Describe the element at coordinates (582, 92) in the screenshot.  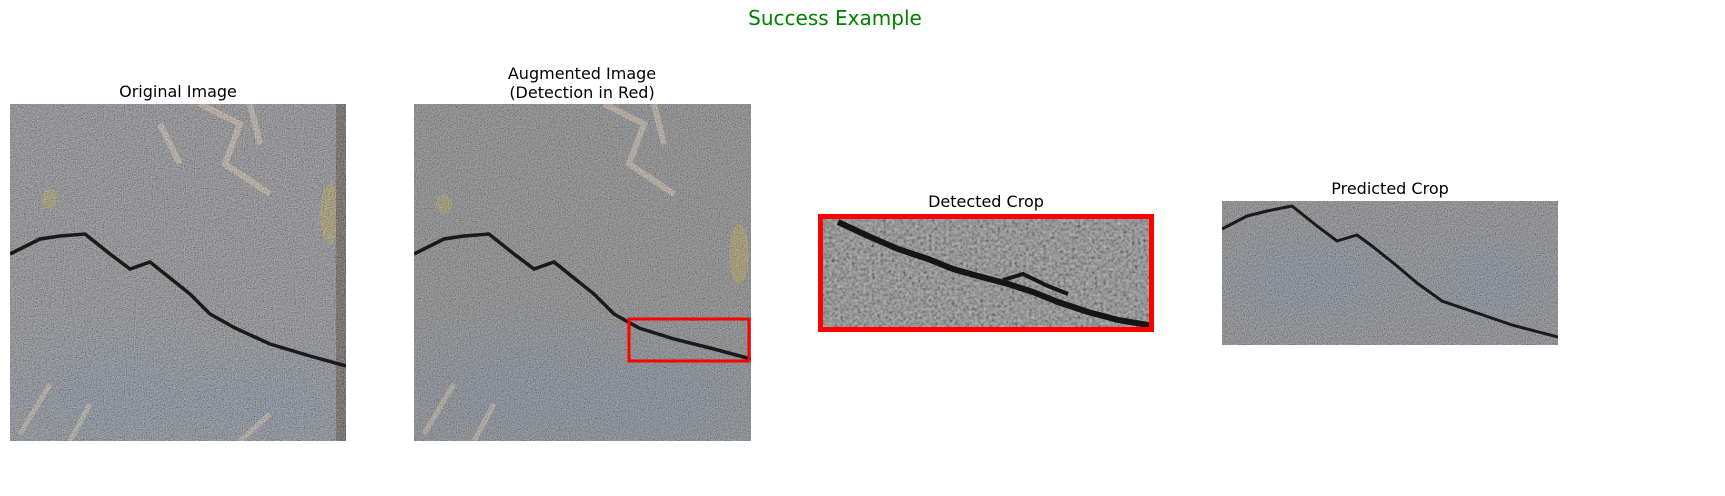
I see `augmented-image-title-line2: (Detection in Red)` at that location.